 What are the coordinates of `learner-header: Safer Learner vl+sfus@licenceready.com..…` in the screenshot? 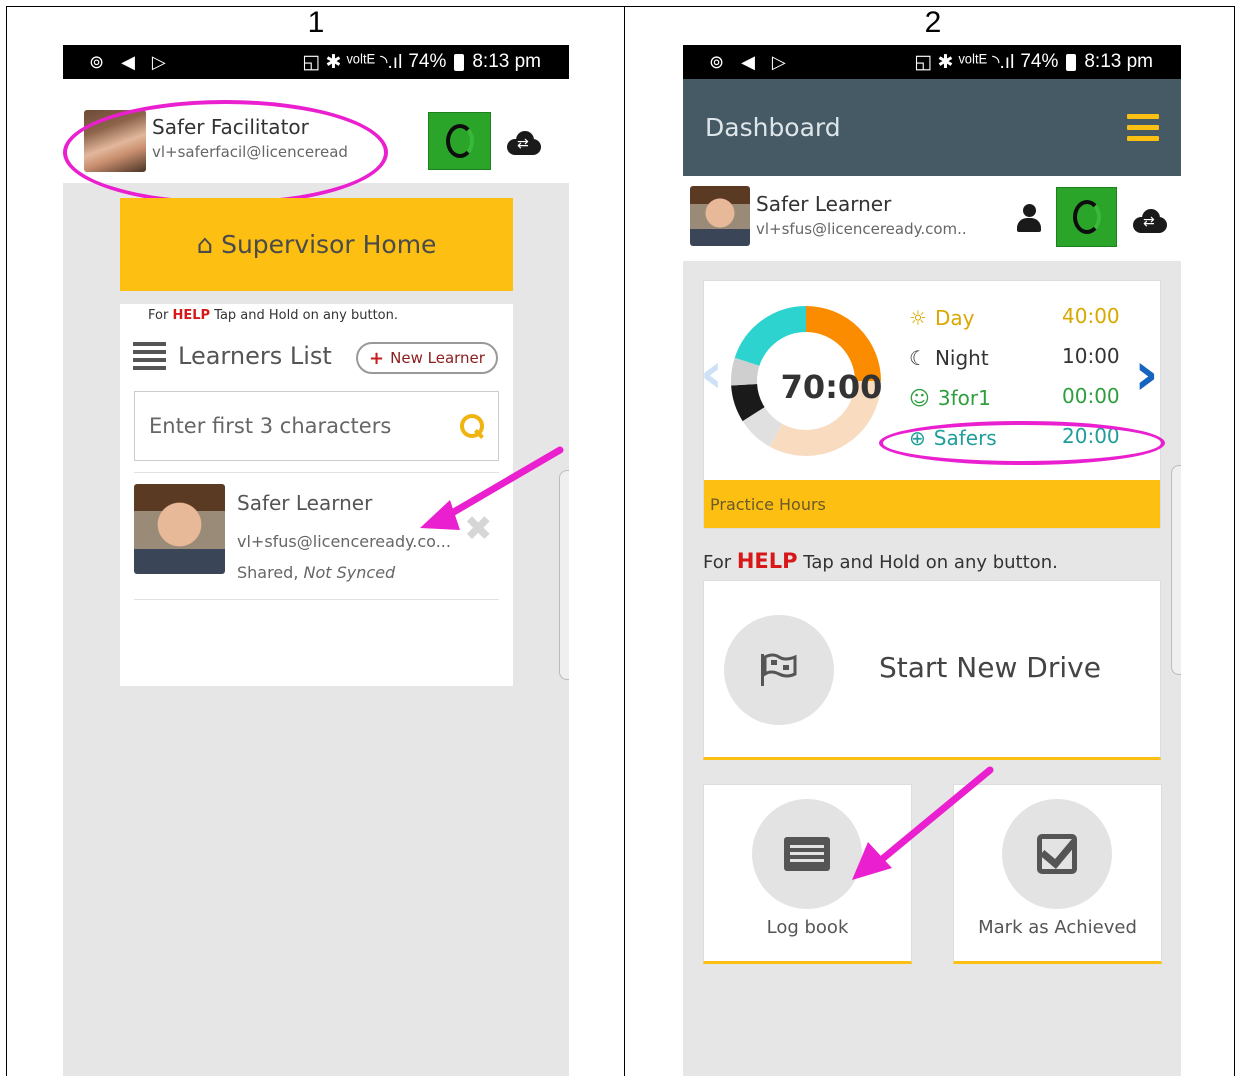 It's located at (932, 218).